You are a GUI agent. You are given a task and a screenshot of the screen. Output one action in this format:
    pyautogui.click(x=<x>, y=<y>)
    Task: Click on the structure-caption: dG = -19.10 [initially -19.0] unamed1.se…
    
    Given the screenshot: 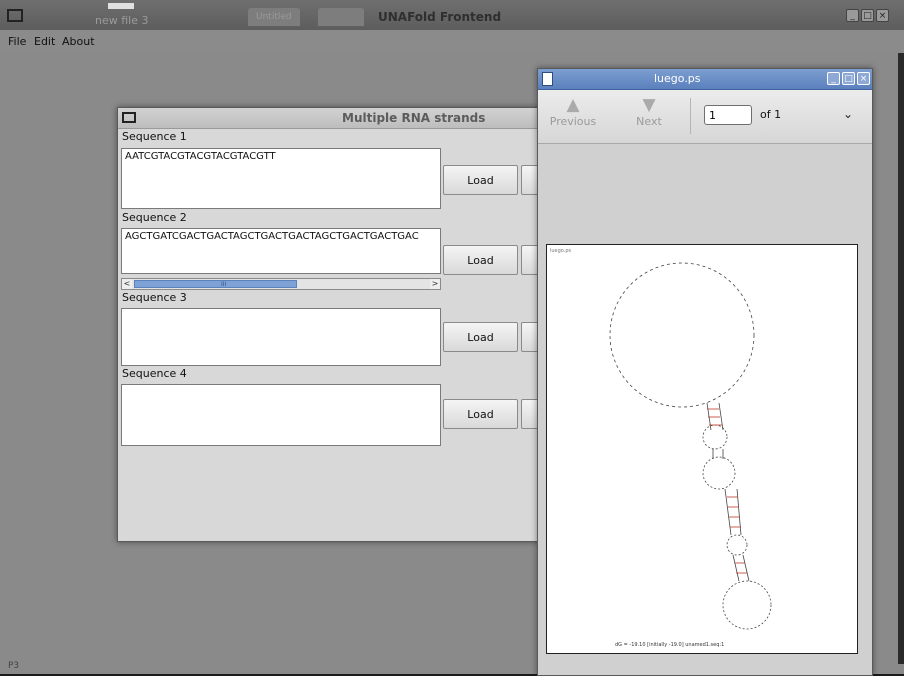 What is the action you would take?
    pyautogui.click(x=670, y=645)
    